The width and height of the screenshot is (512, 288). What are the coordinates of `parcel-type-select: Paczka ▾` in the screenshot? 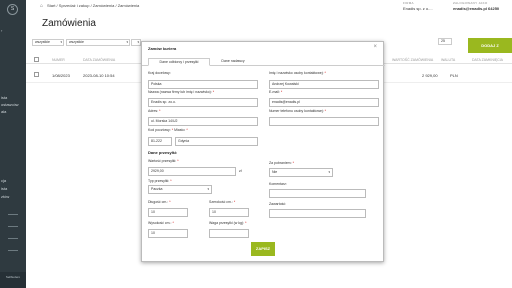 It's located at (180, 189).